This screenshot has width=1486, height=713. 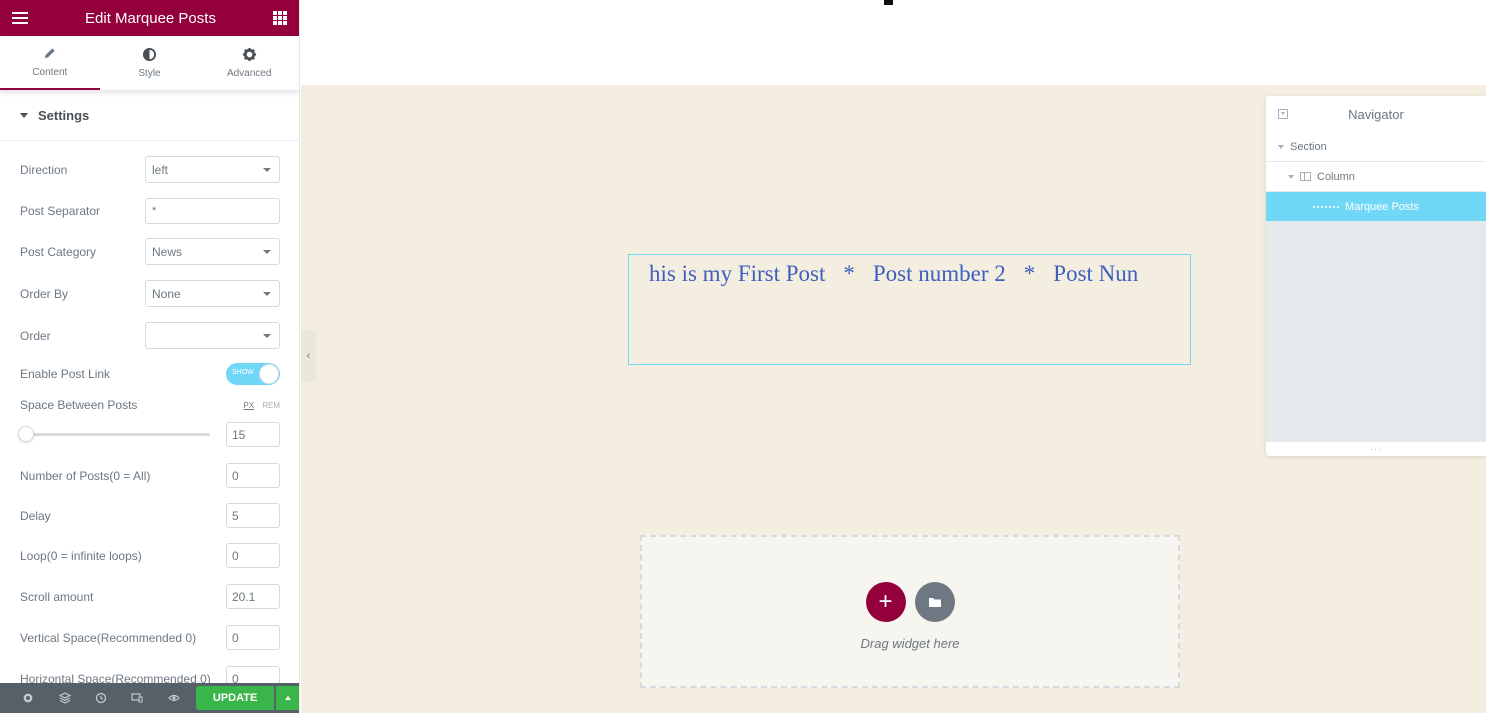 I want to click on add-section-button: +, so click(x=885, y=602).